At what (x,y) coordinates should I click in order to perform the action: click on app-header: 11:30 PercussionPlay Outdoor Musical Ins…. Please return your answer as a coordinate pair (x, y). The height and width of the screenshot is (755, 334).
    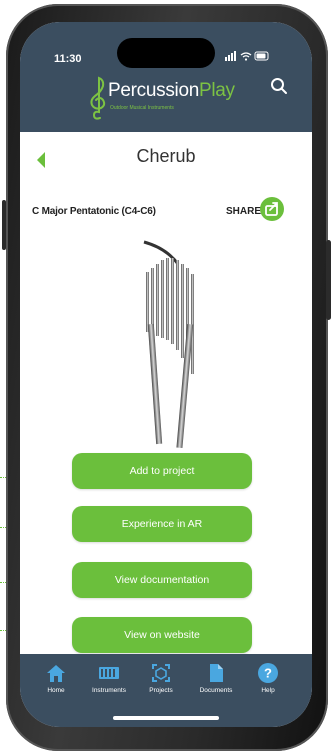
    Looking at the image, I should click on (166, 77).